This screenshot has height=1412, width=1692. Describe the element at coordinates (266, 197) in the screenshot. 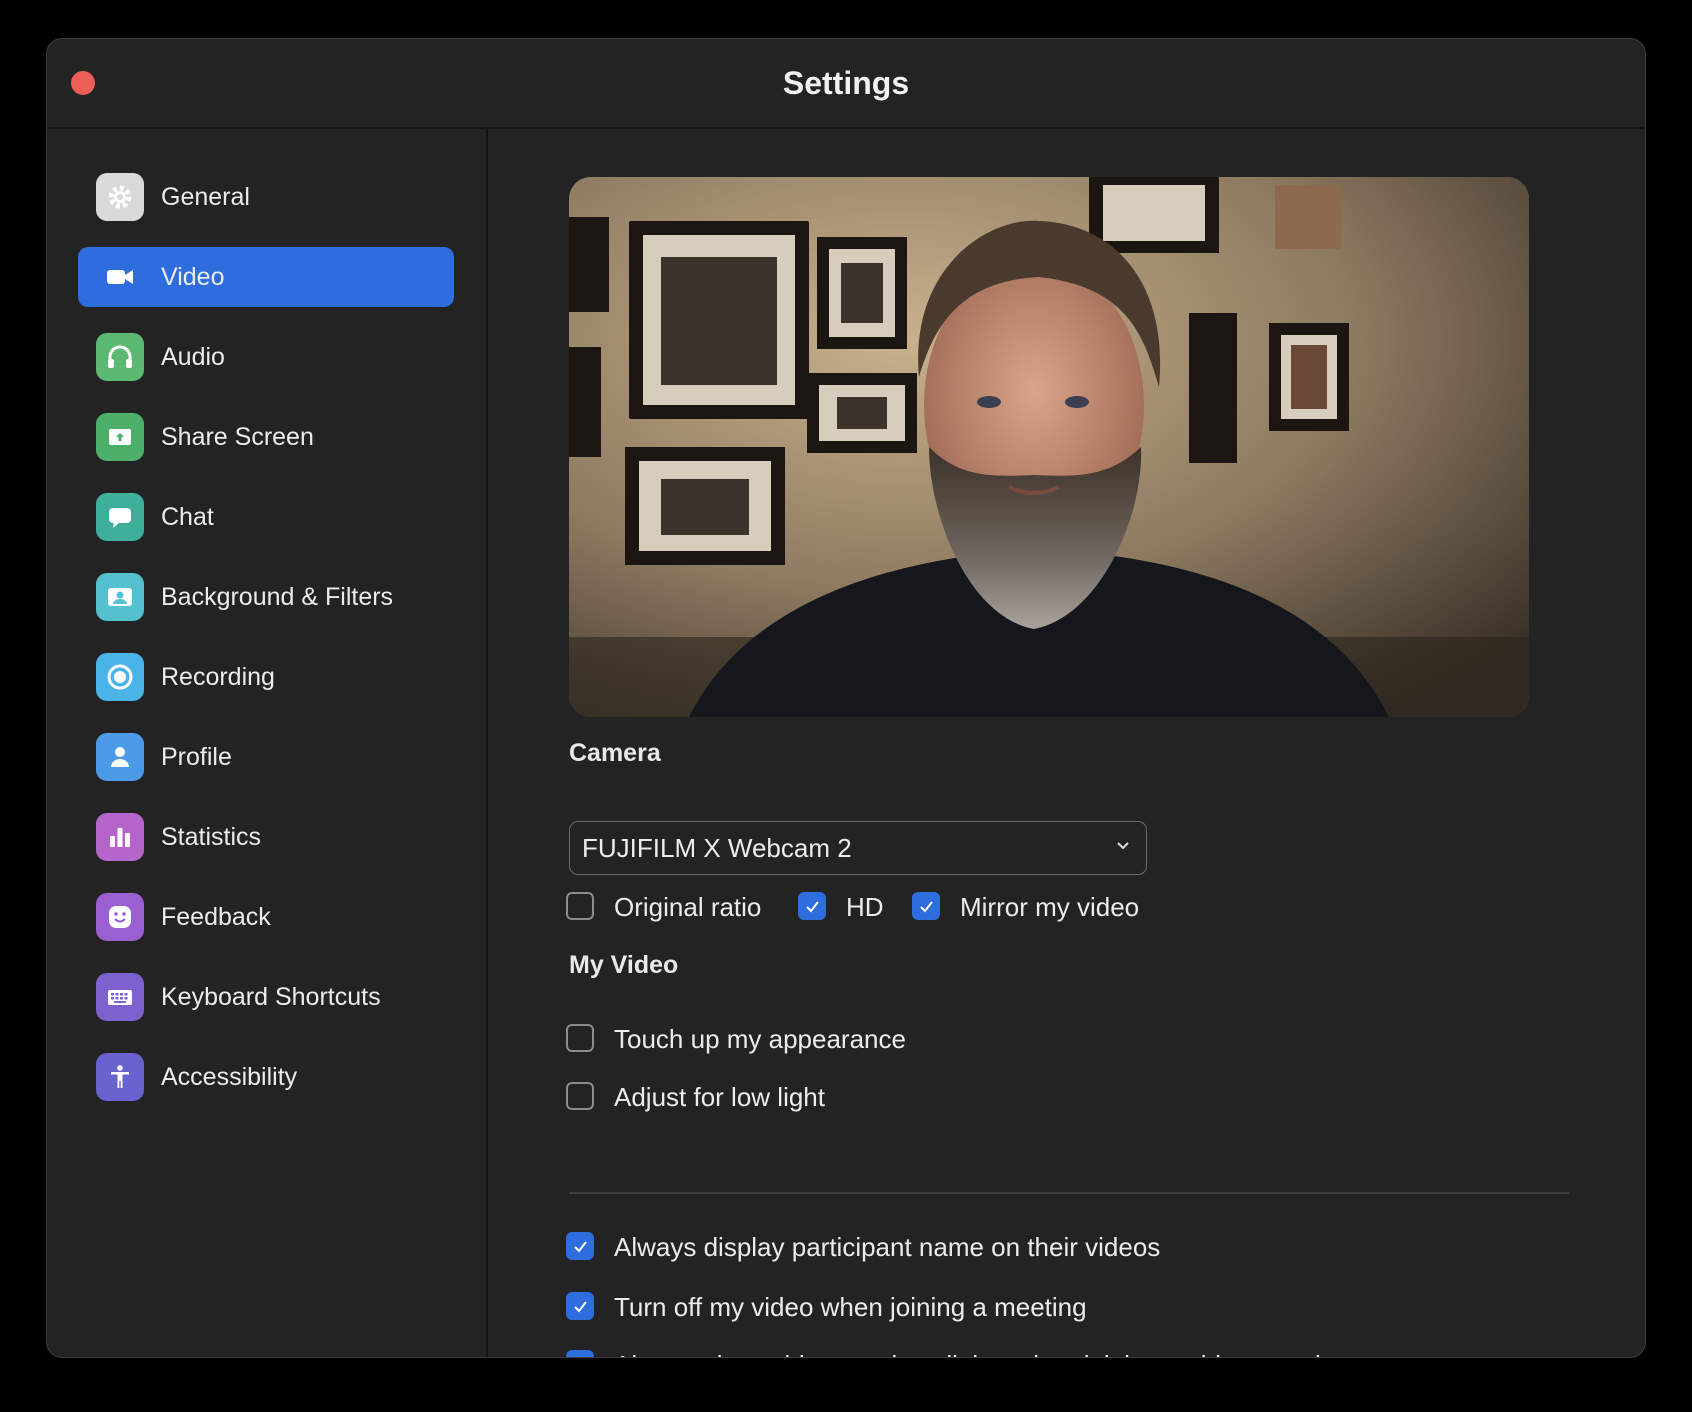

I see `sidebar-item-general: General` at that location.